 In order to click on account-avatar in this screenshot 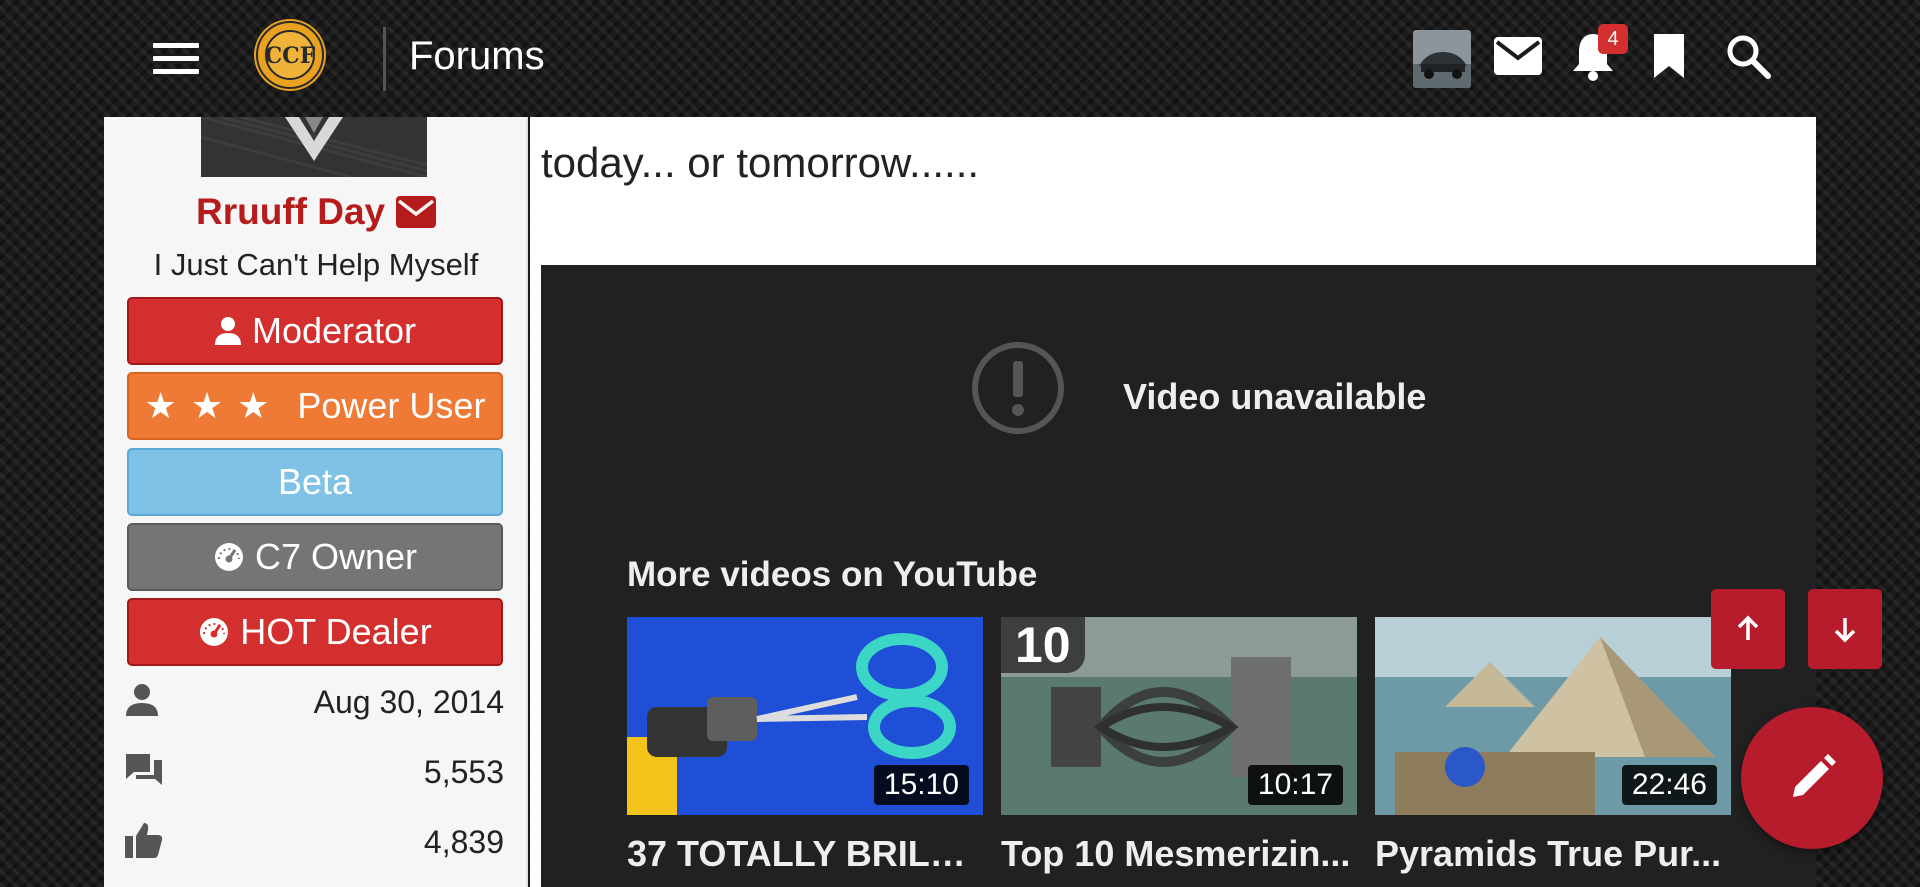, I will do `click(1442, 59)`.